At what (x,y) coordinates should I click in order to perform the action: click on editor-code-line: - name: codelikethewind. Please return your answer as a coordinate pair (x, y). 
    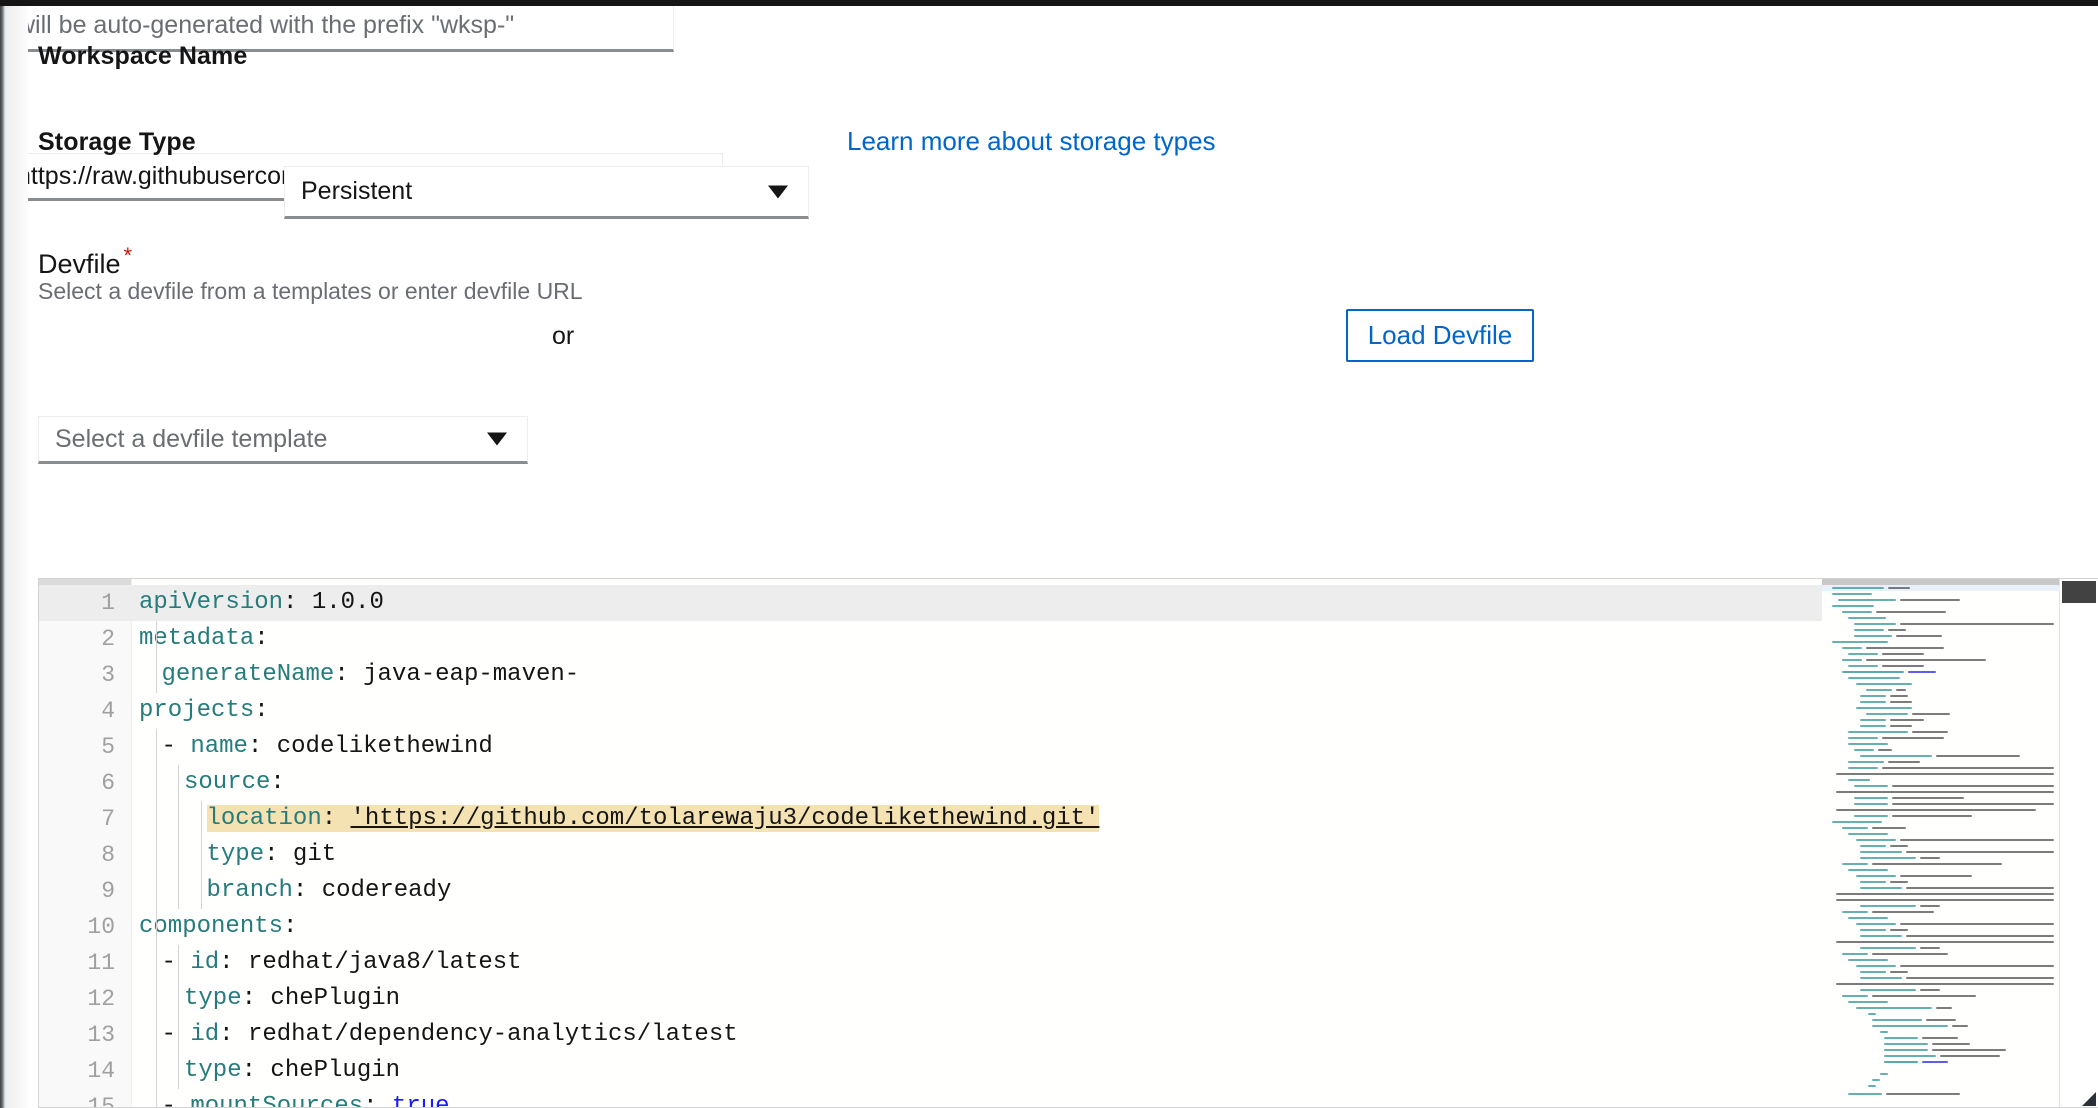
    Looking at the image, I should click on (327, 747).